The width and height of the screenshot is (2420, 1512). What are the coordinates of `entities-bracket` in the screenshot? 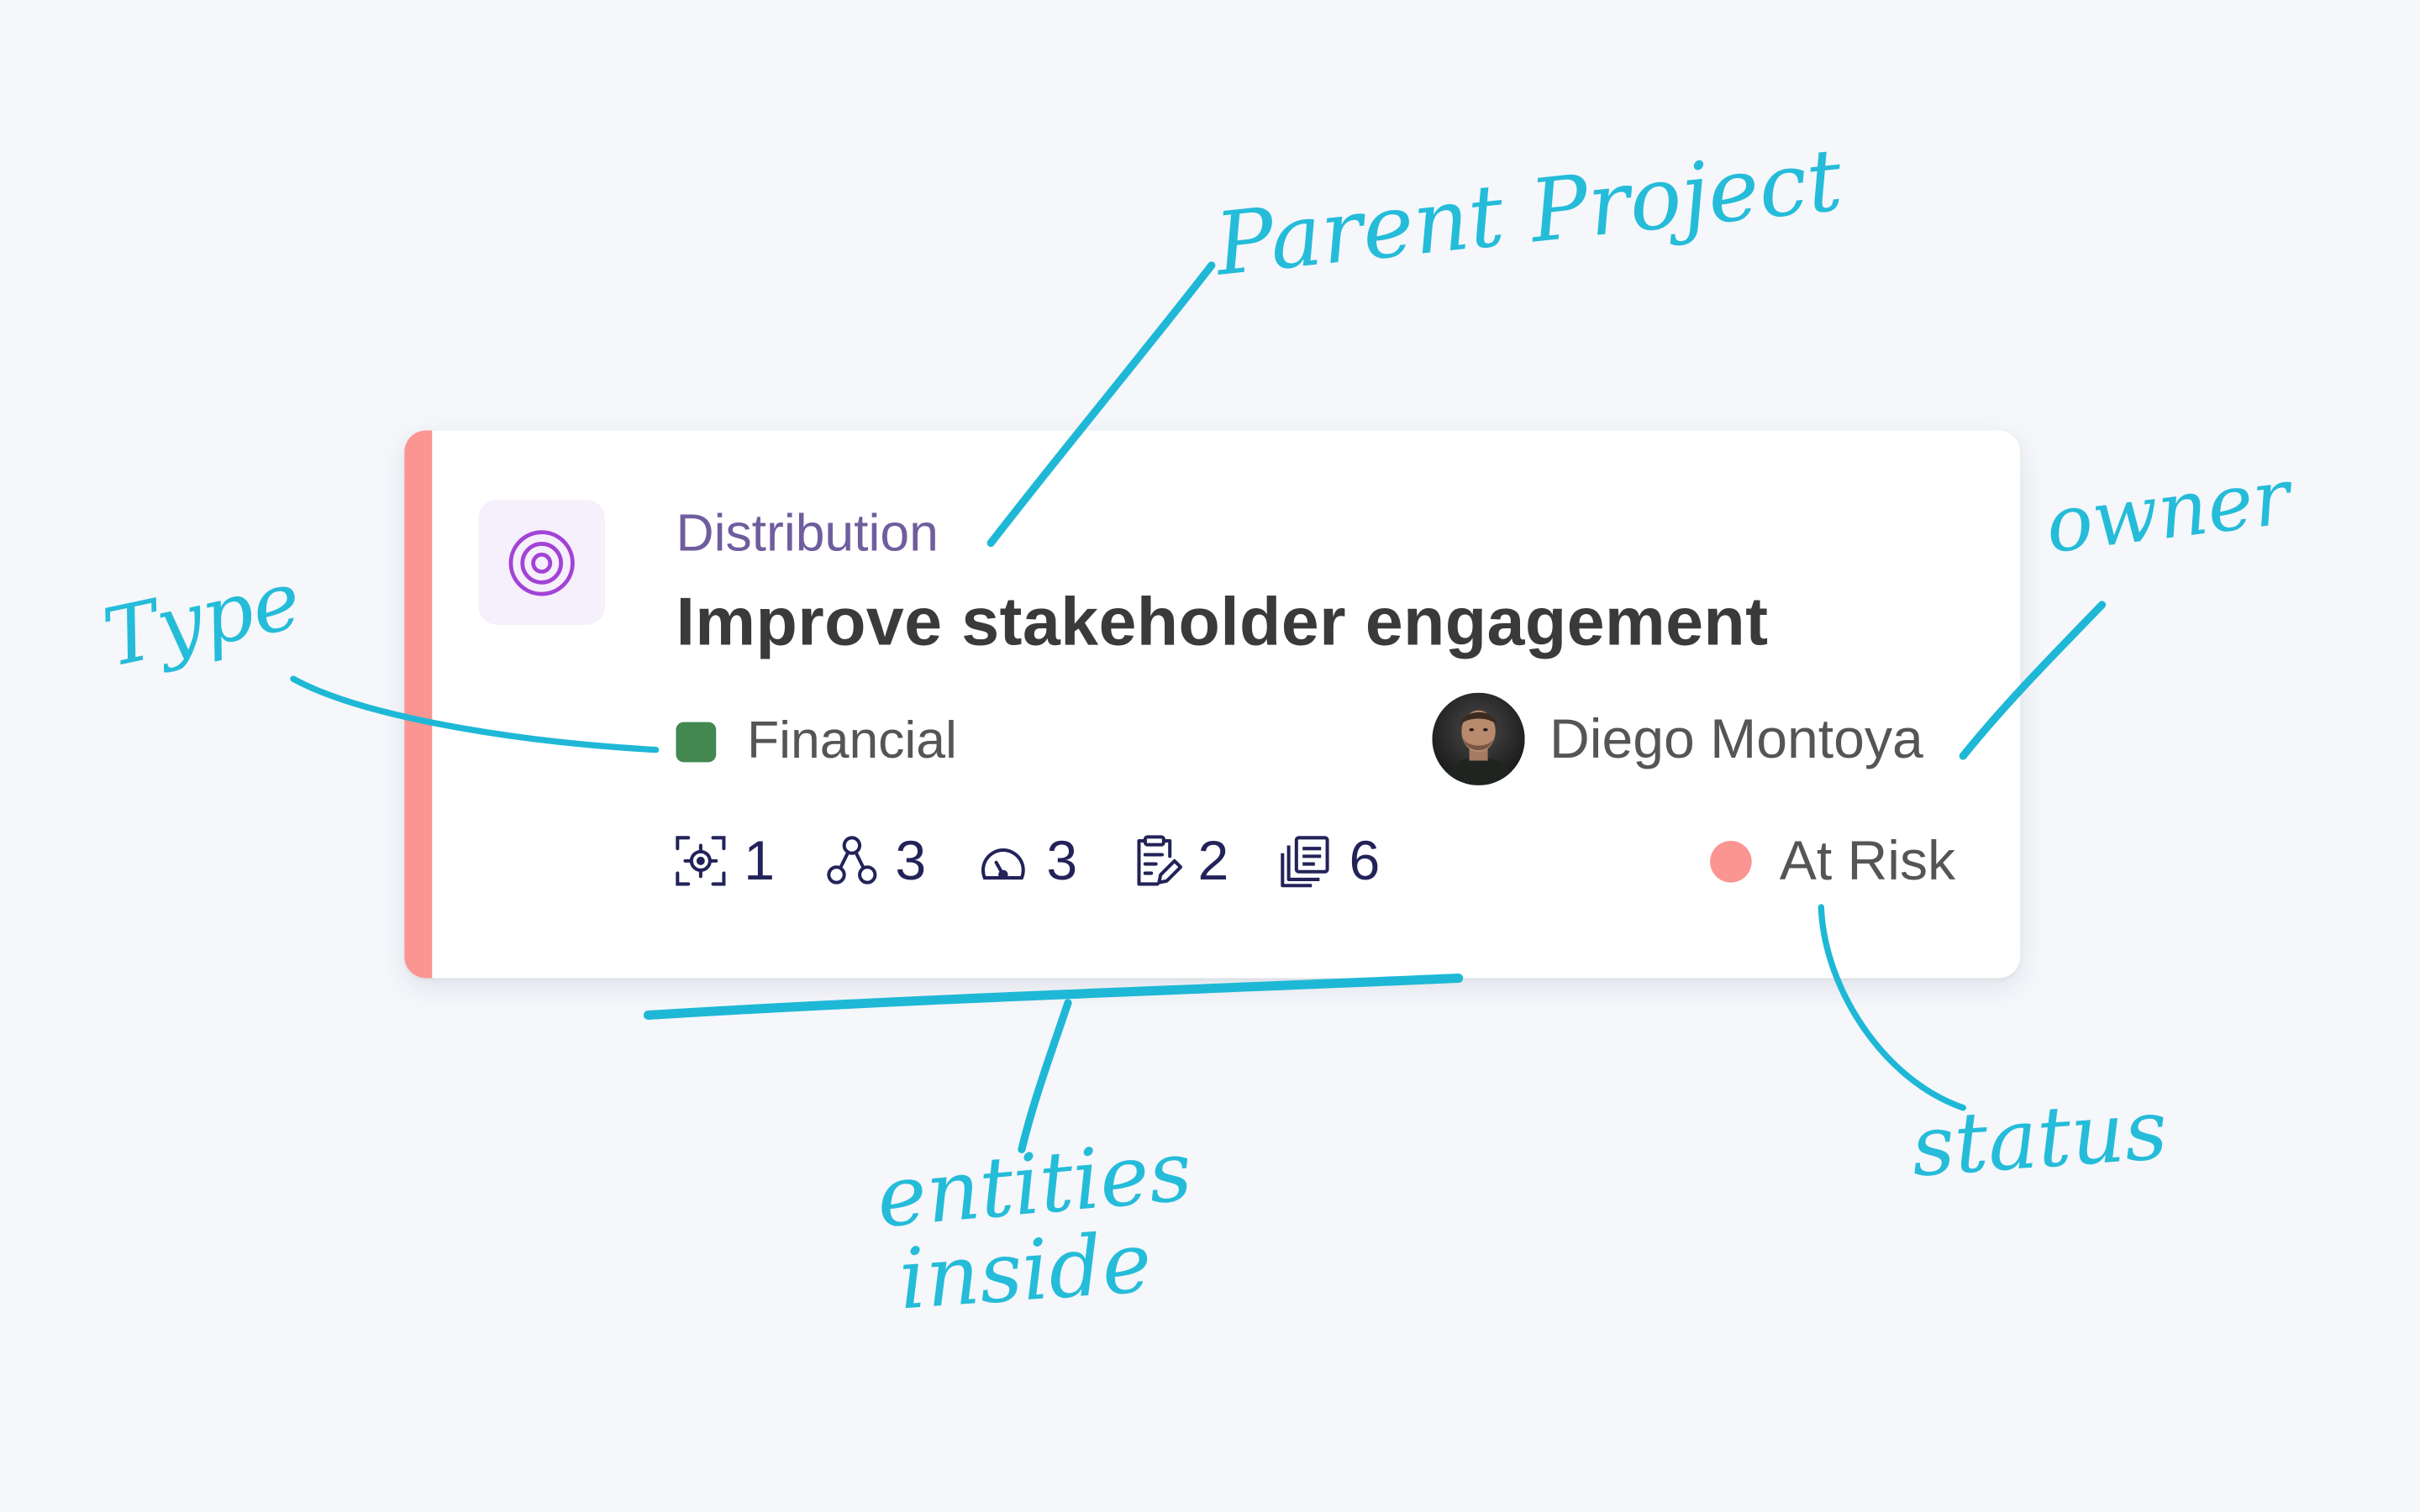 It's located at (1053, 997).